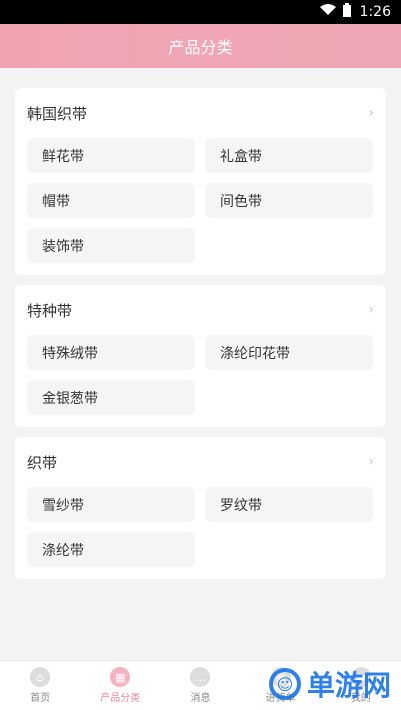 Image resolution: width=401 pixels, height=710 pixels. I want to click on category-title: 特种带, so click(50, 310).